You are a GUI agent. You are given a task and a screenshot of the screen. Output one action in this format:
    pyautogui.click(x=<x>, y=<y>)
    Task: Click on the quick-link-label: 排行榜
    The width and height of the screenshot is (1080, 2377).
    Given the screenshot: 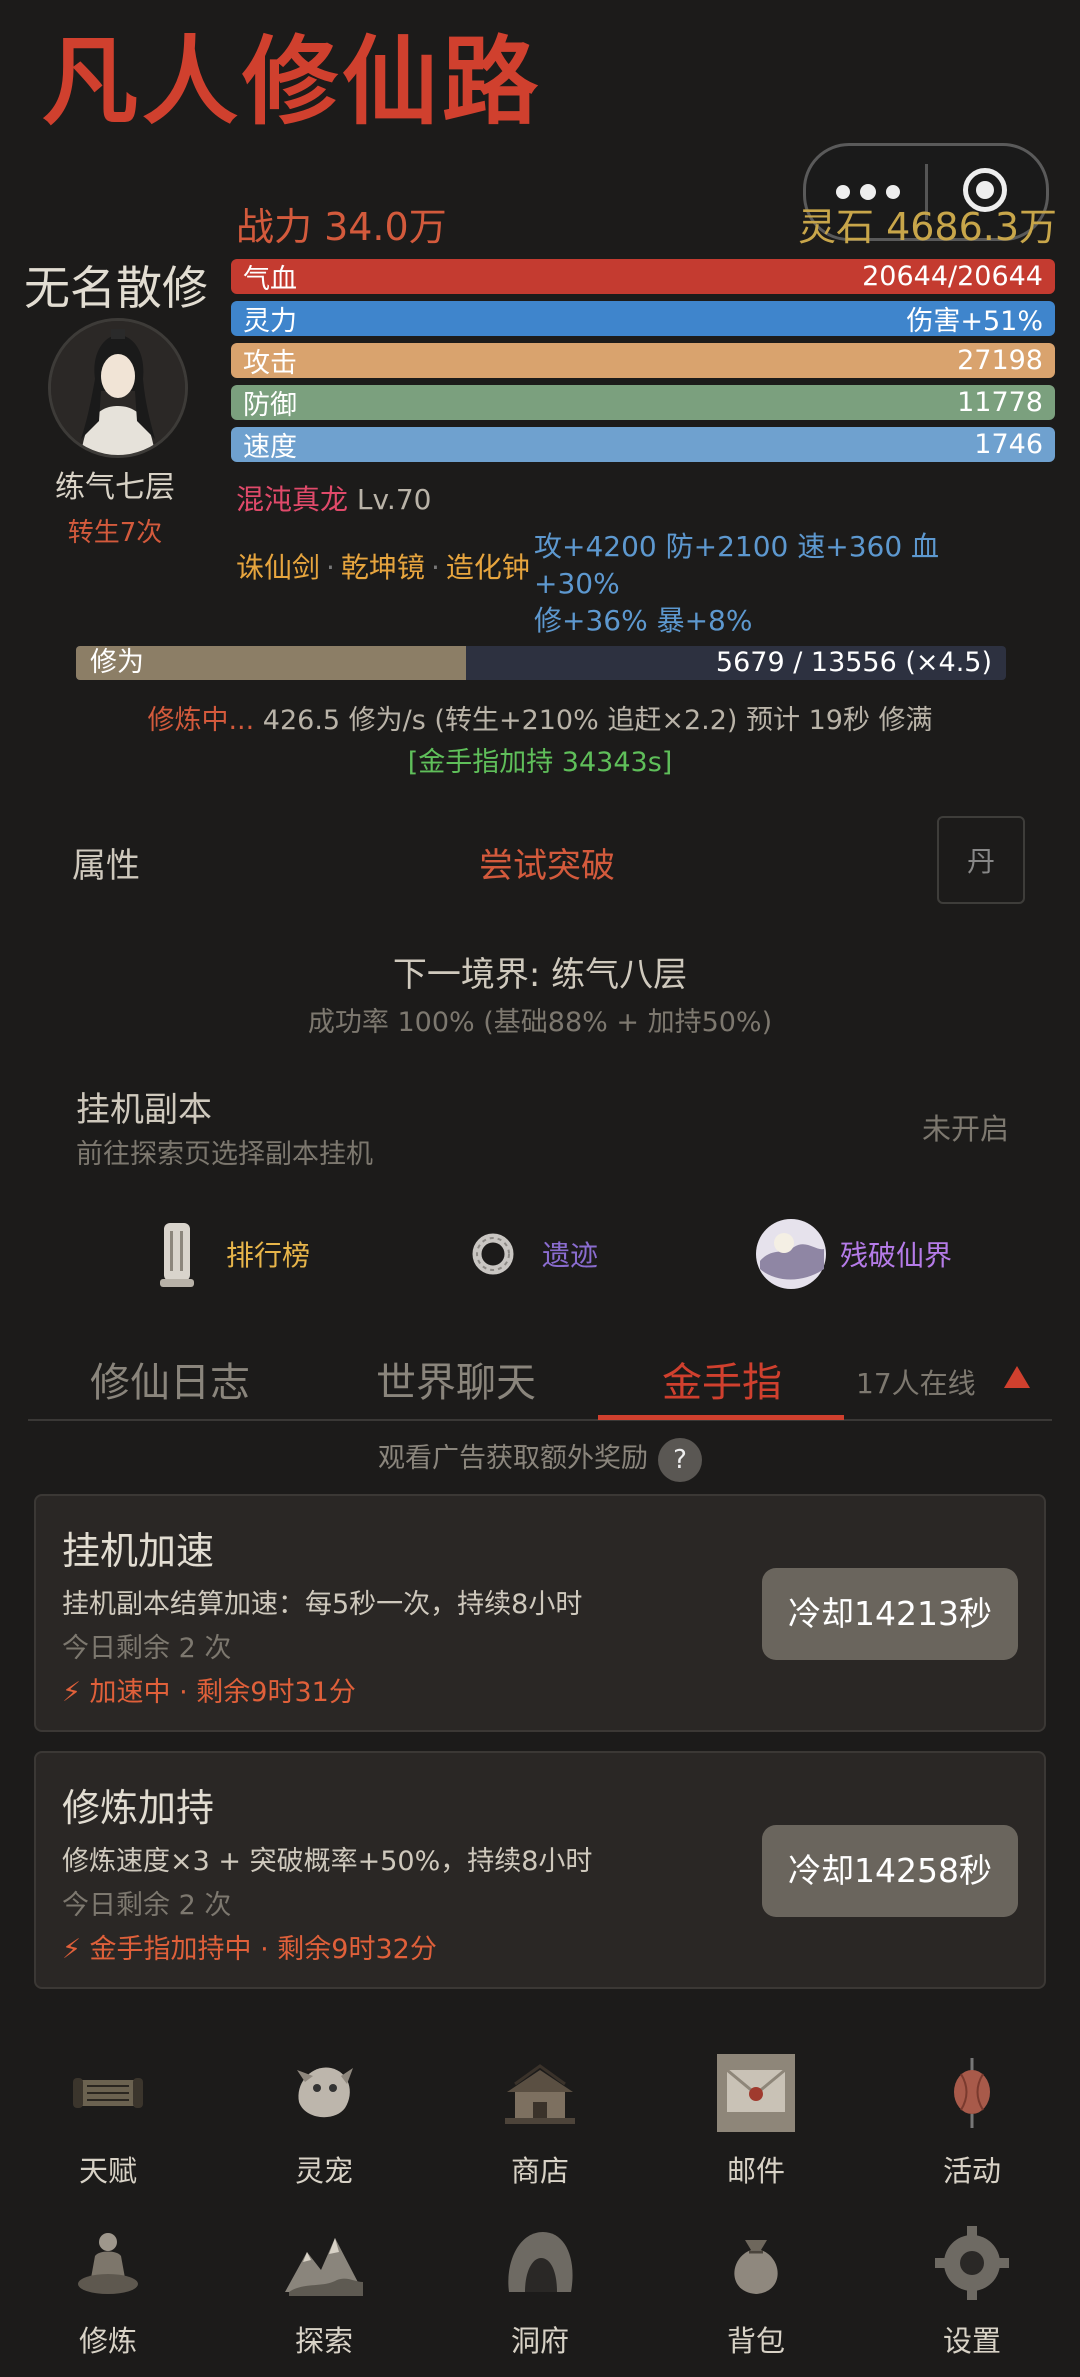 What is the action you would take?
    pyautogui.click(x=268, y=1255)
    